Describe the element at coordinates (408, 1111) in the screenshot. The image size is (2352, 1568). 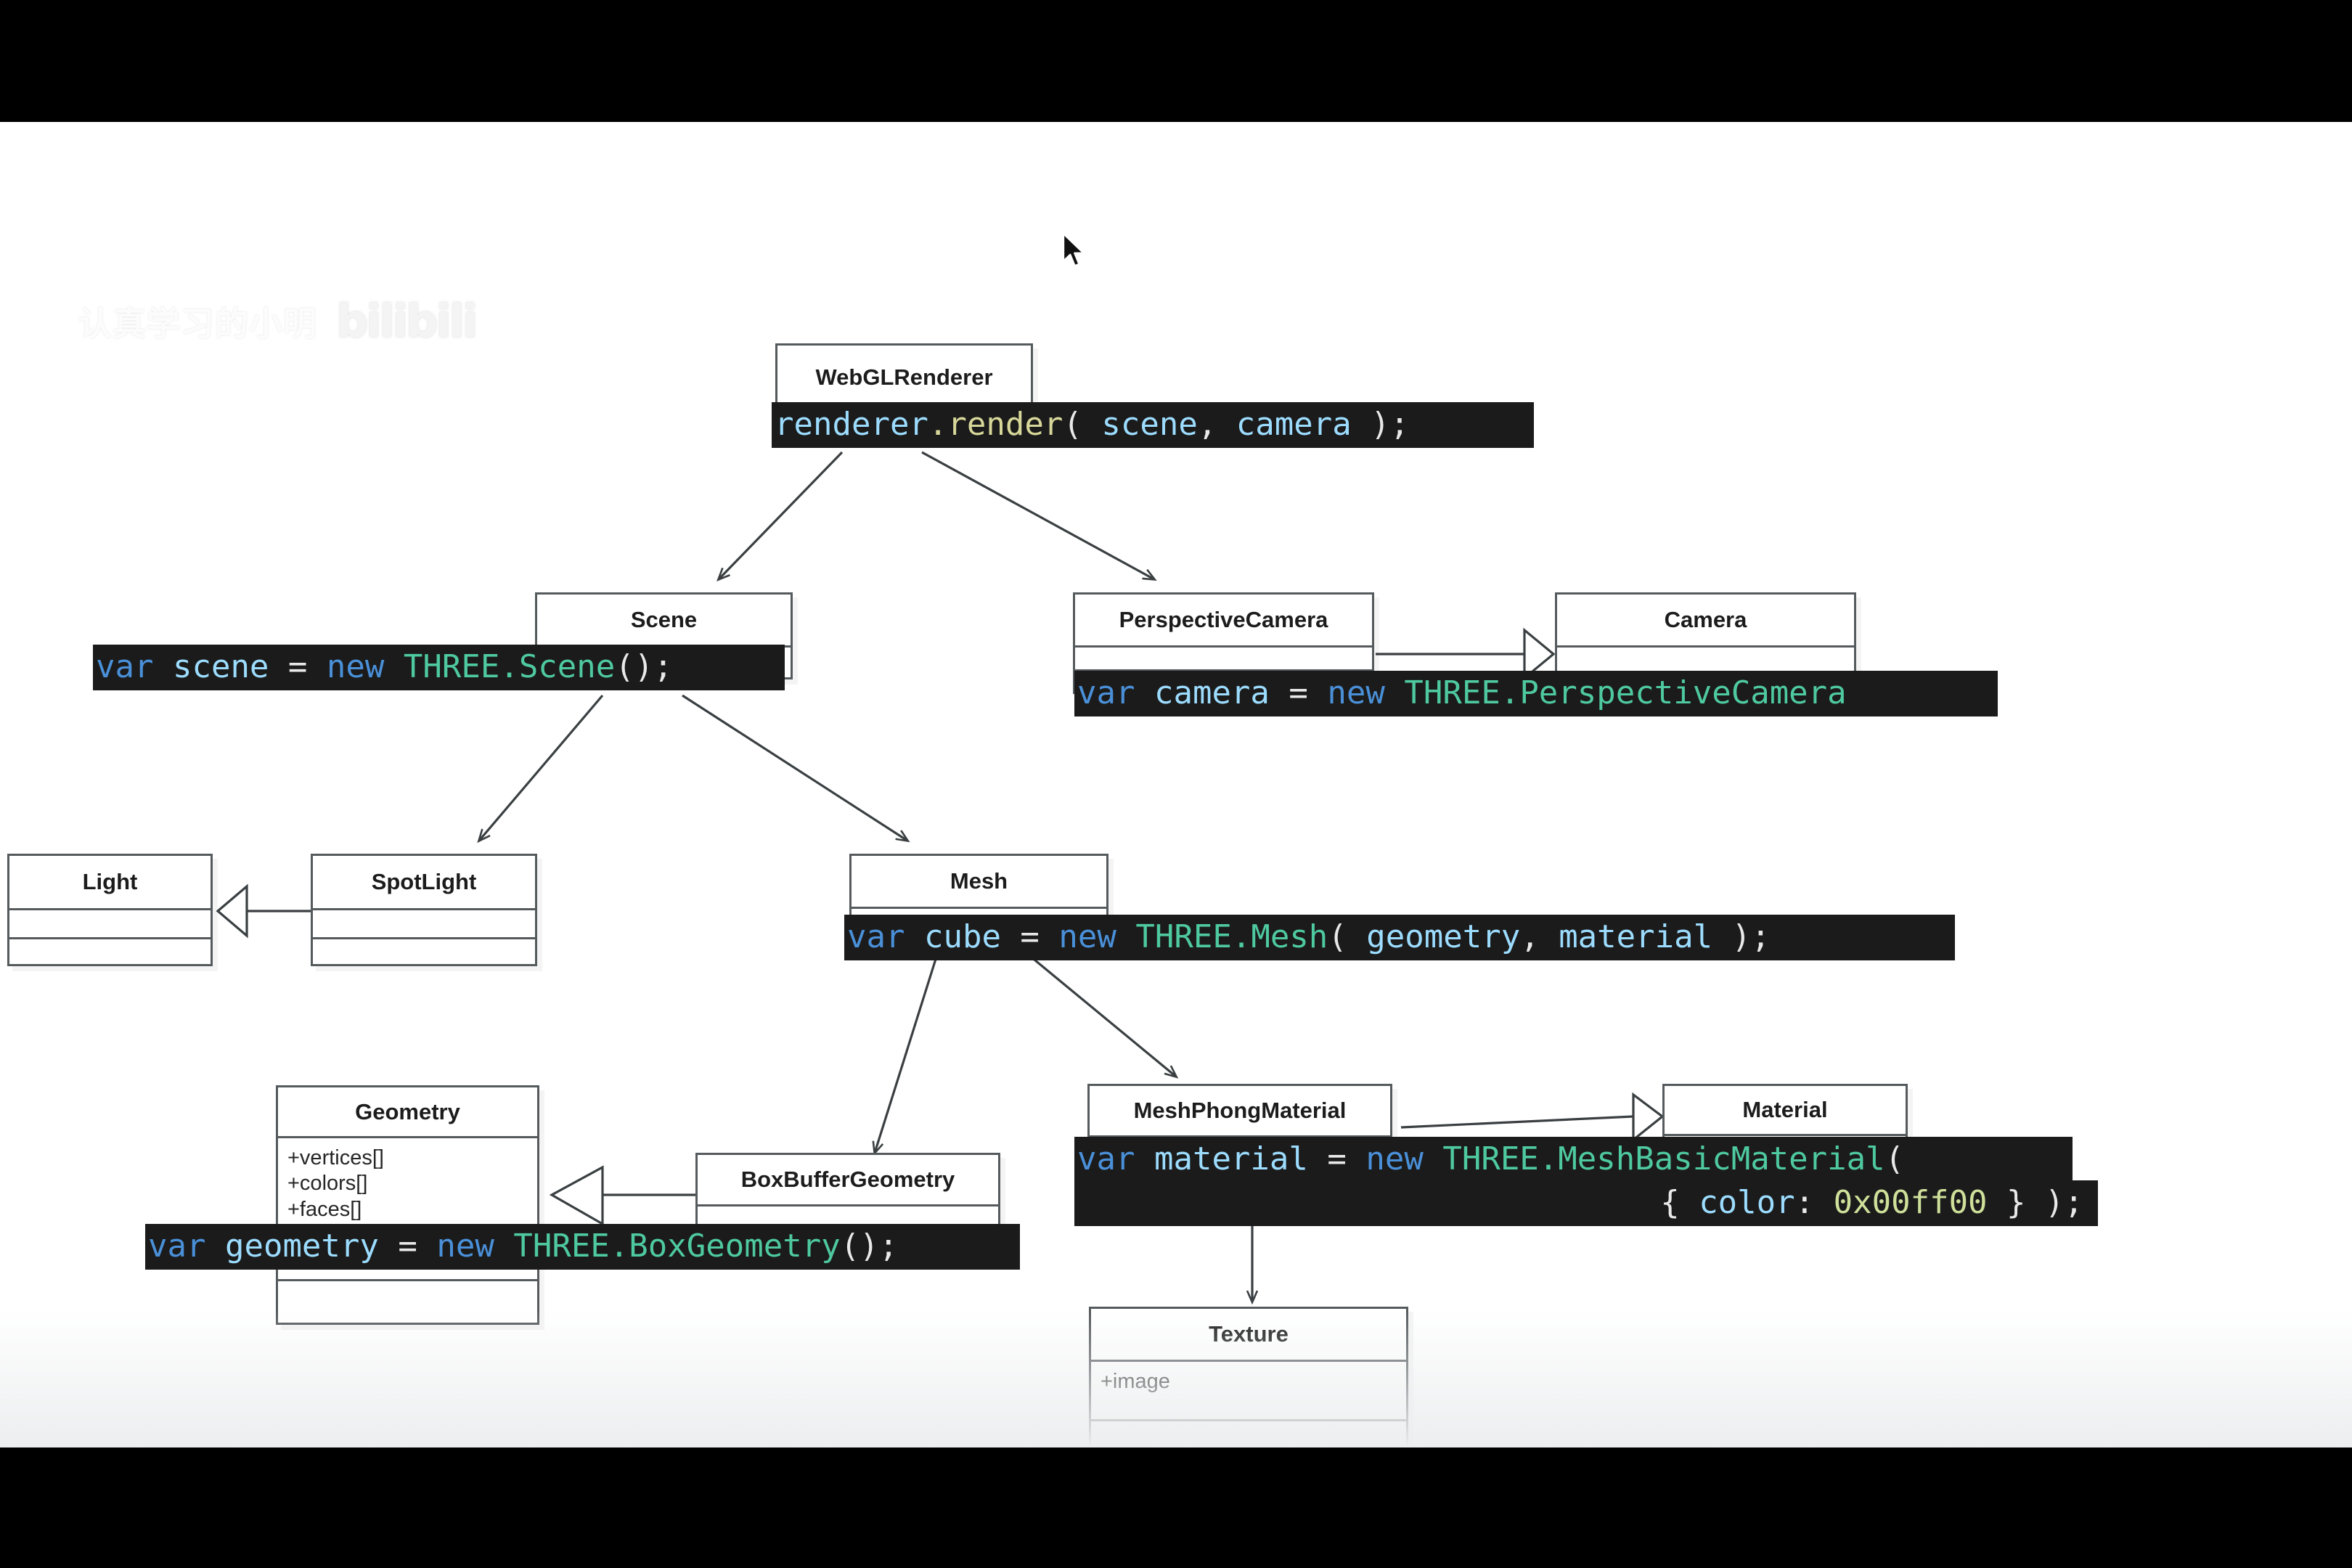
I see `class-title-geometry: Geometry` at that location.